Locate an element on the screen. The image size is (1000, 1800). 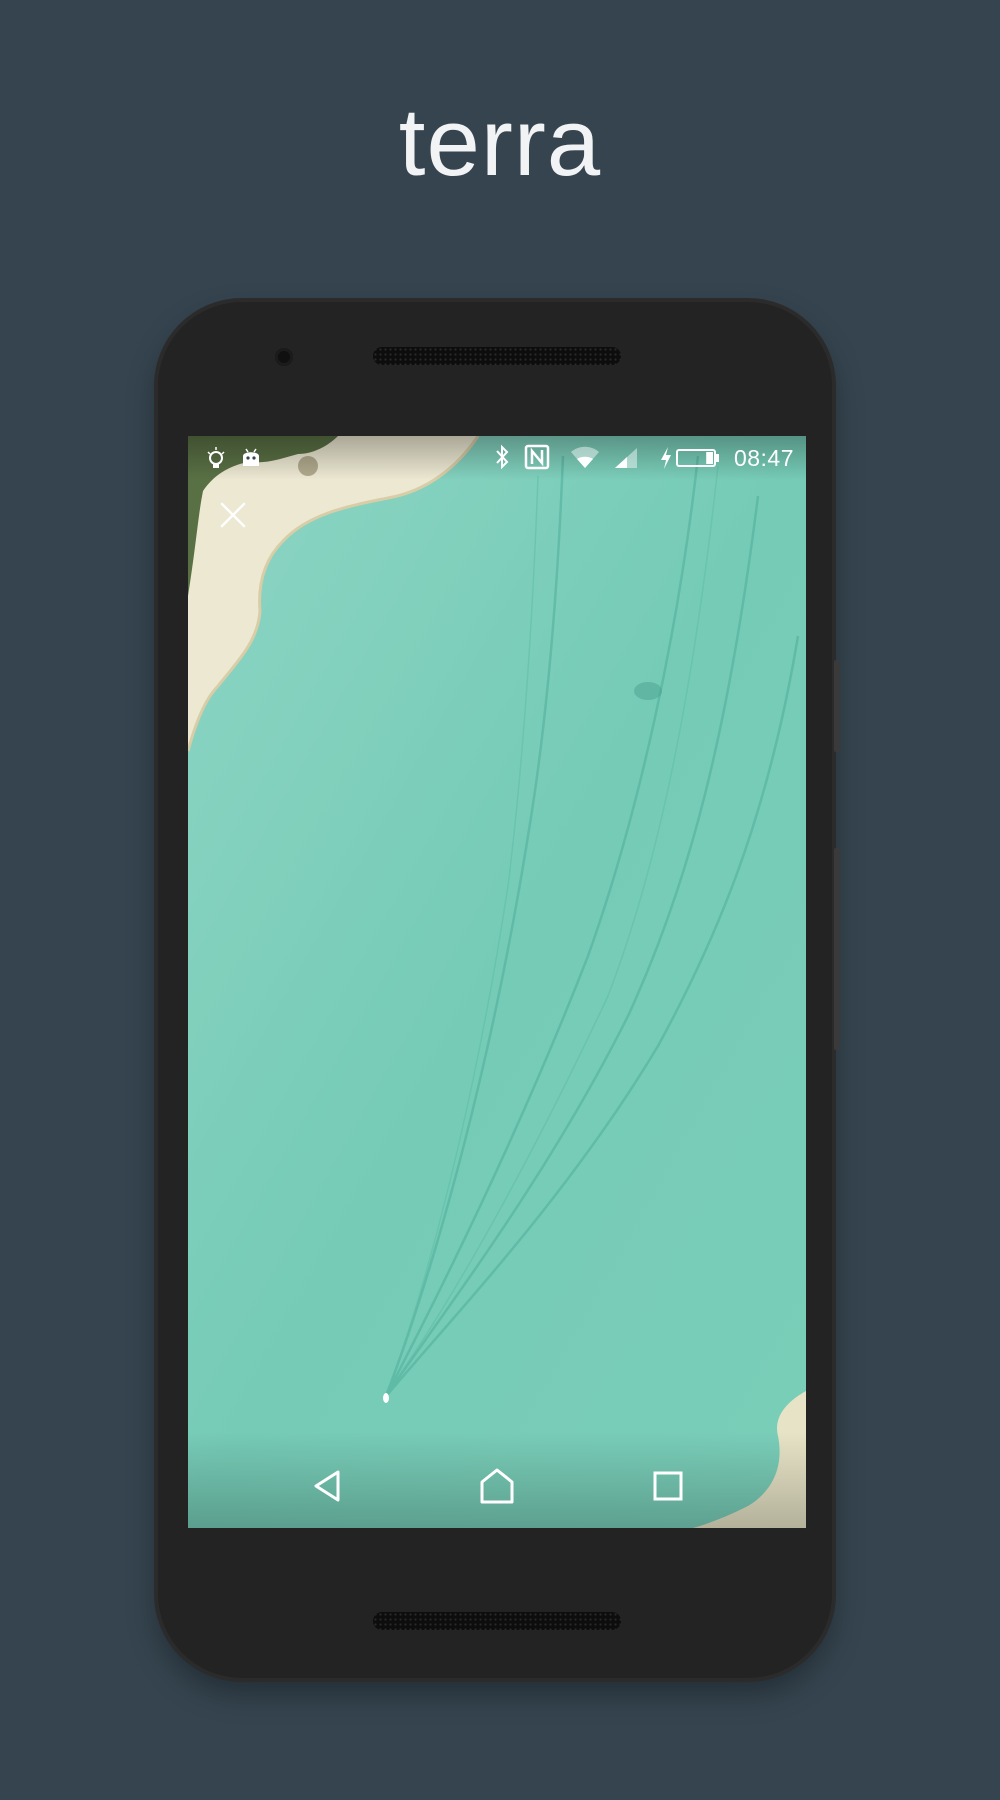
promo-title: terra is located at coordinates (500, 142).